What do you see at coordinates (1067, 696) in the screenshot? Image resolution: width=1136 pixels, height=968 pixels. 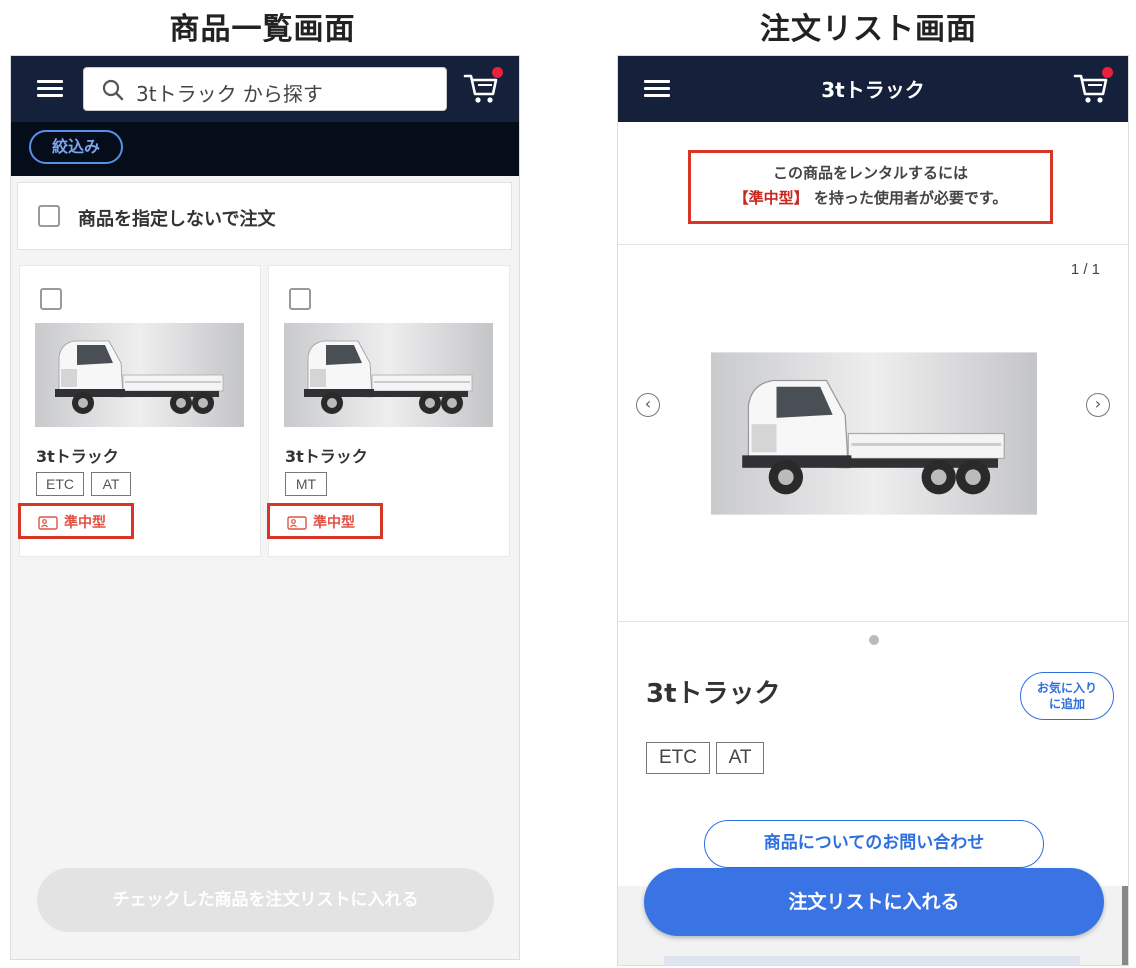 I see `add-favorite-button: お気に入り に追加` at bounding box center [1067, 696].